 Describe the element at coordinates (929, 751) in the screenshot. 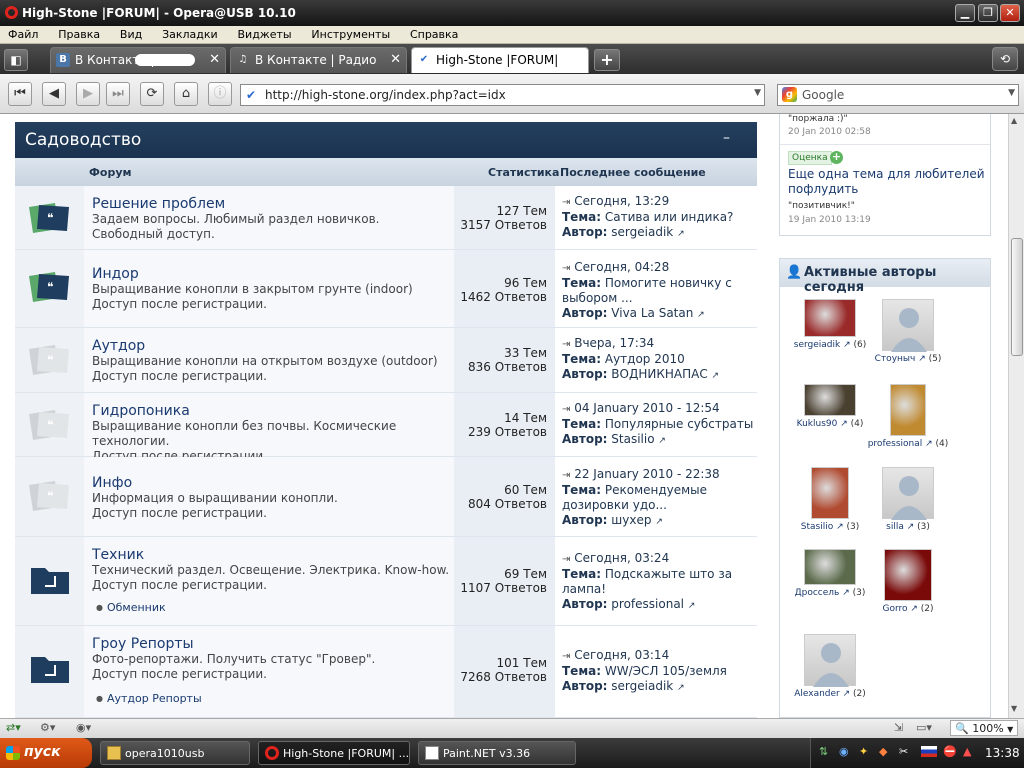

I see `language-flag-icon` at that location.